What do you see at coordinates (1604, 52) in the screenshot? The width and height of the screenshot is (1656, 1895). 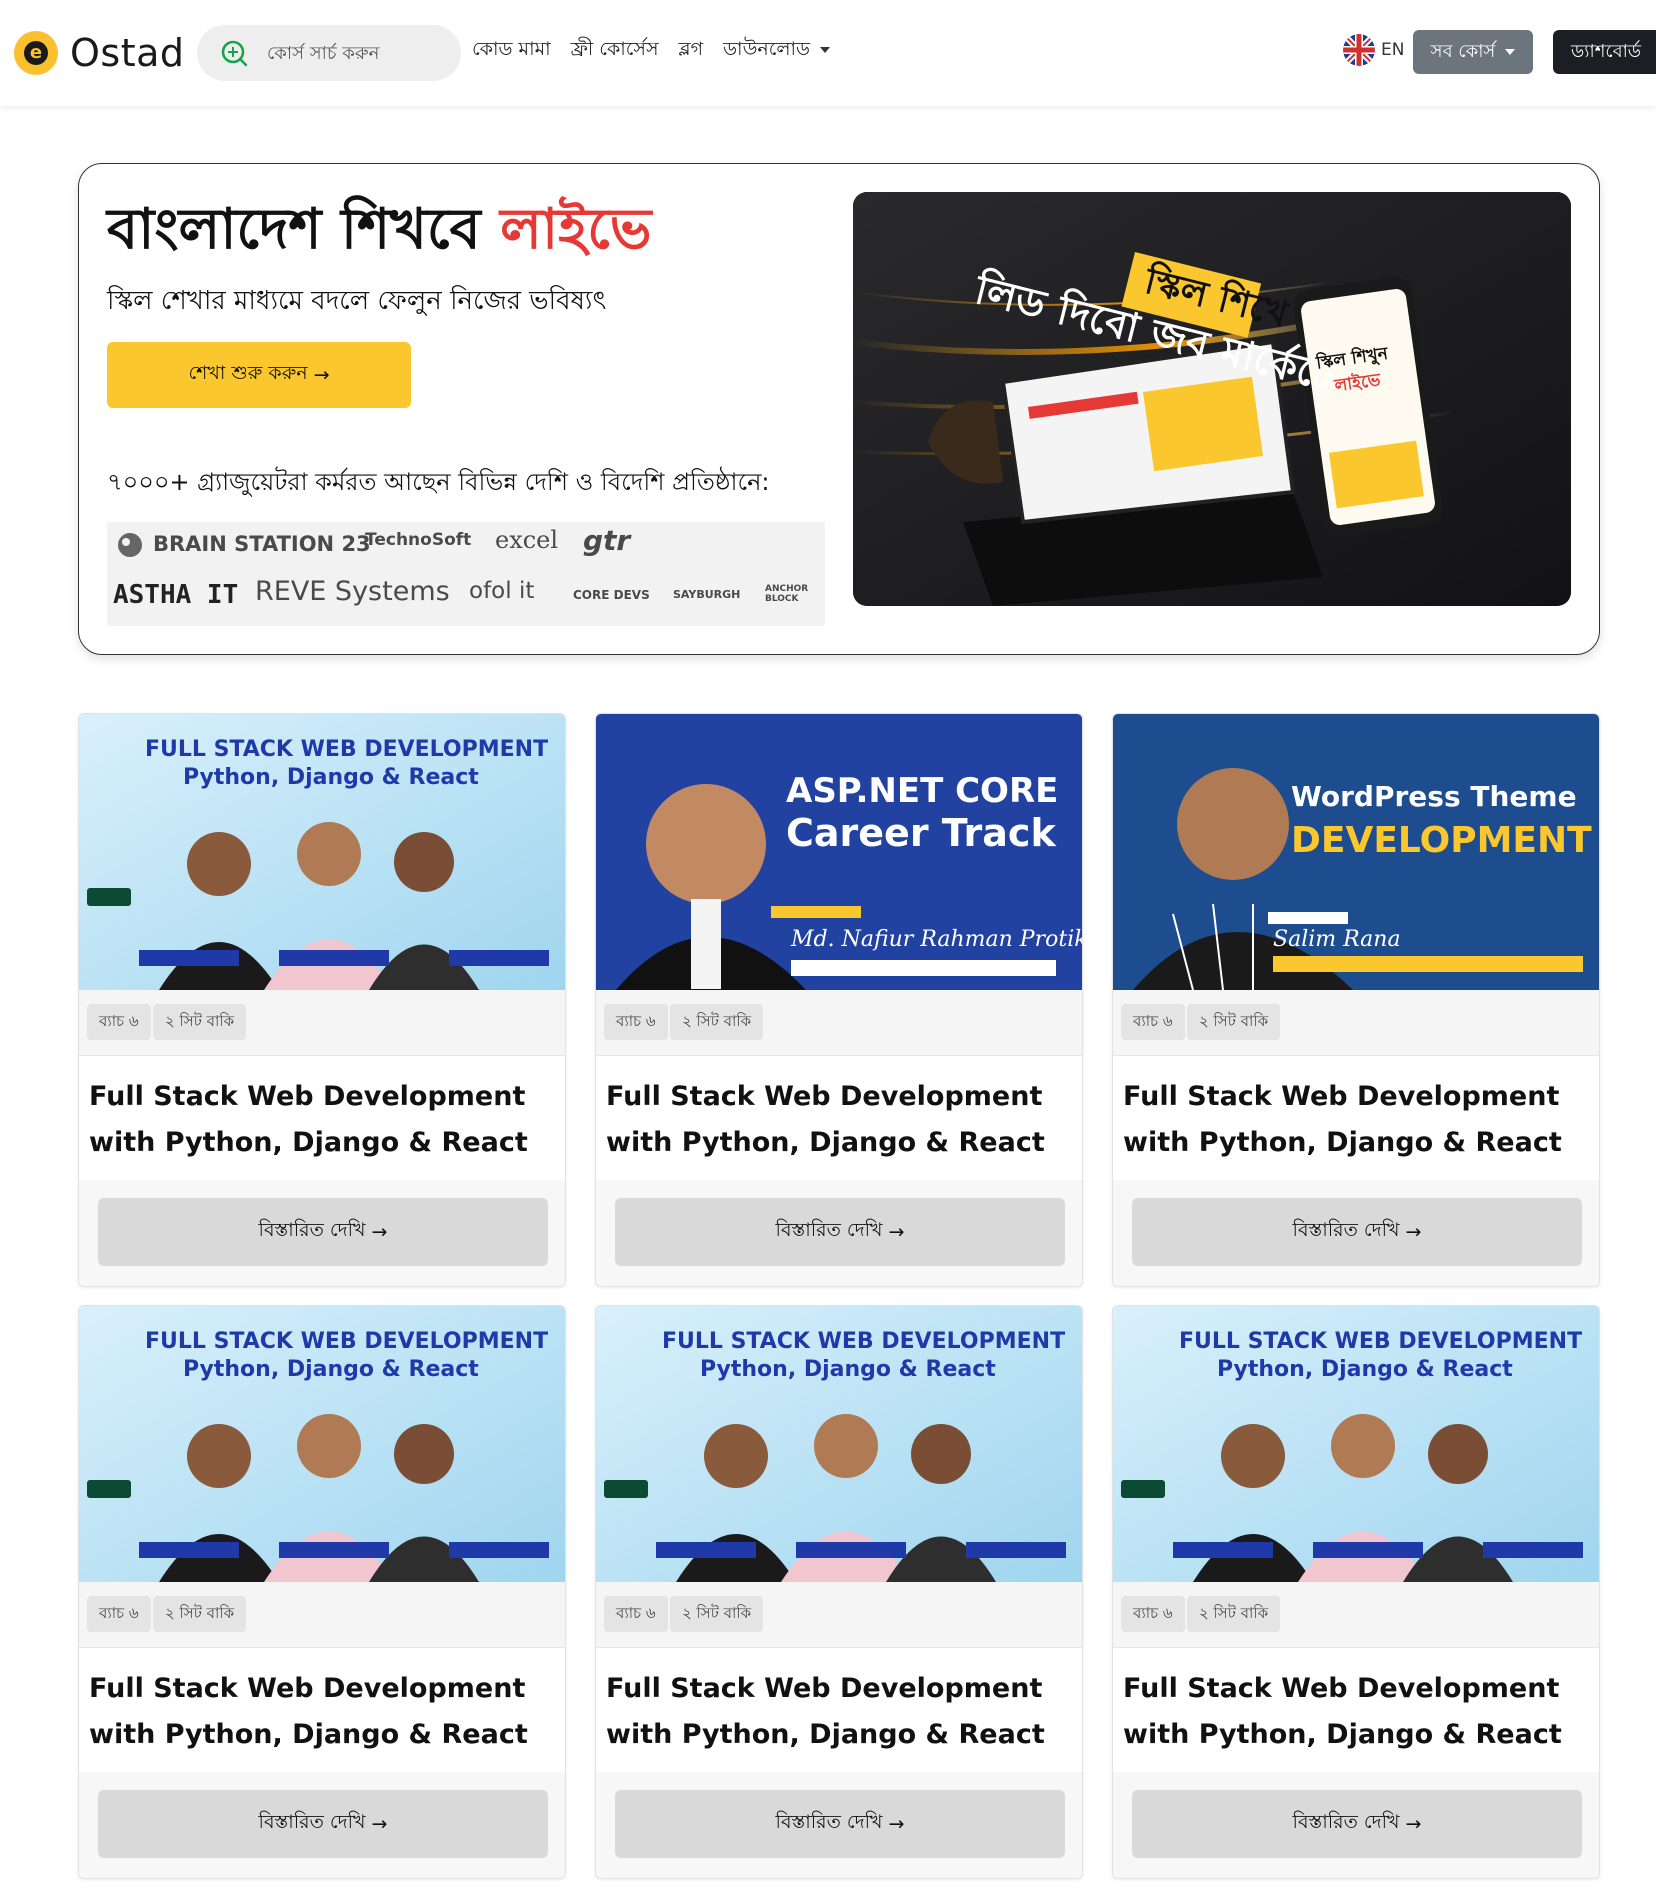 I see `dashboard-button: ড্যাশবোর্ড` at bounding box center [1604, 52].